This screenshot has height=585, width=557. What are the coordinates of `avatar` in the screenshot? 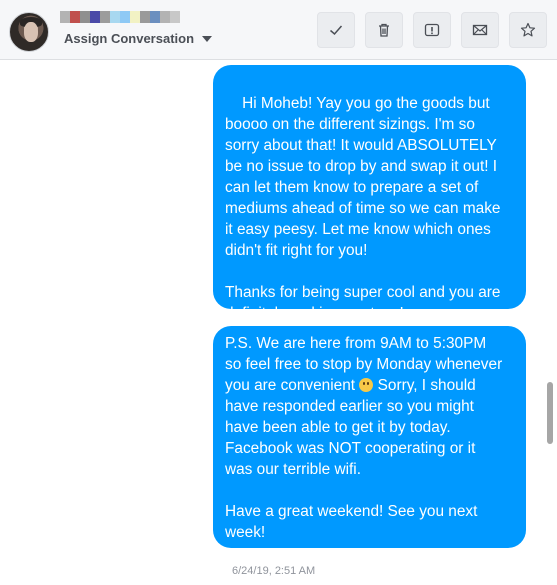 It's located at (29, 32).